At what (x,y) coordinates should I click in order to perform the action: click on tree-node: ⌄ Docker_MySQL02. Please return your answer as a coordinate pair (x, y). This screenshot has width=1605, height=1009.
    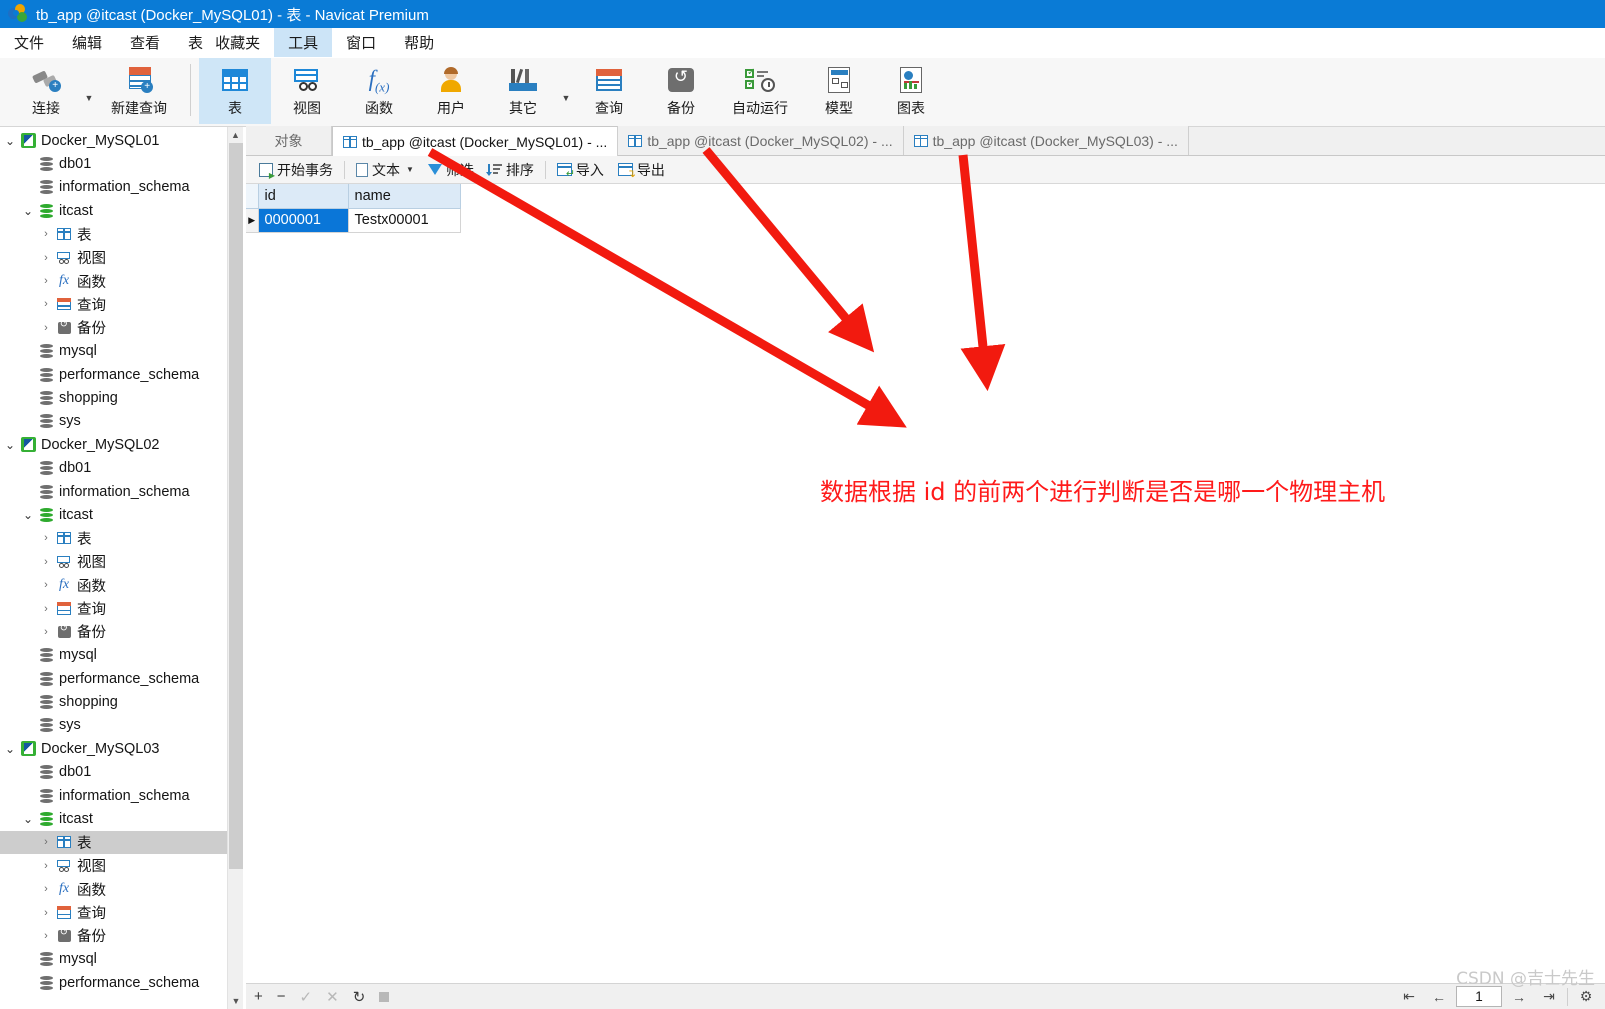
    Looking at the image, I should click on (113, 444).